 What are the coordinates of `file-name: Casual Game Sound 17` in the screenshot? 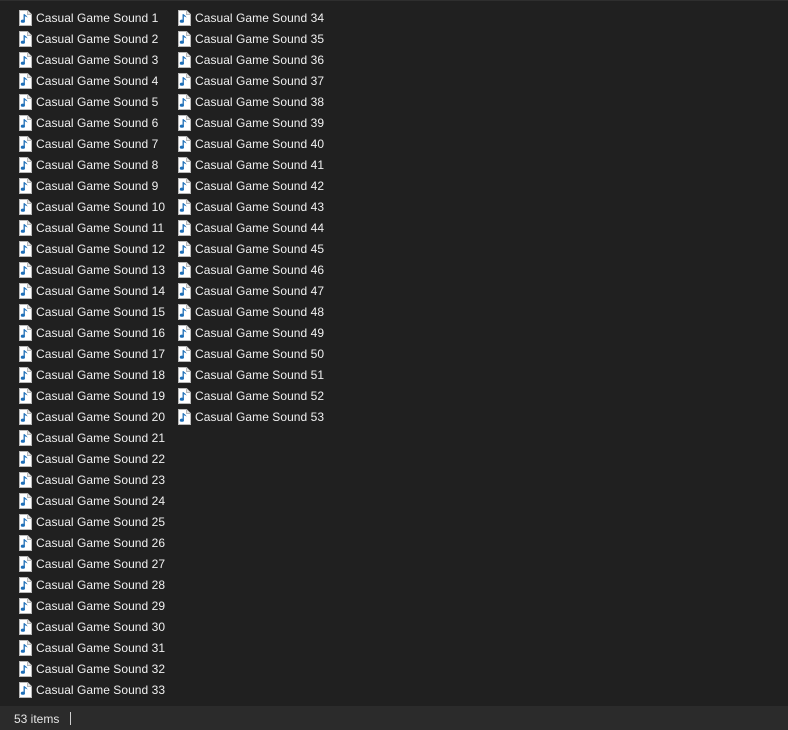 It's located at (101, 353).